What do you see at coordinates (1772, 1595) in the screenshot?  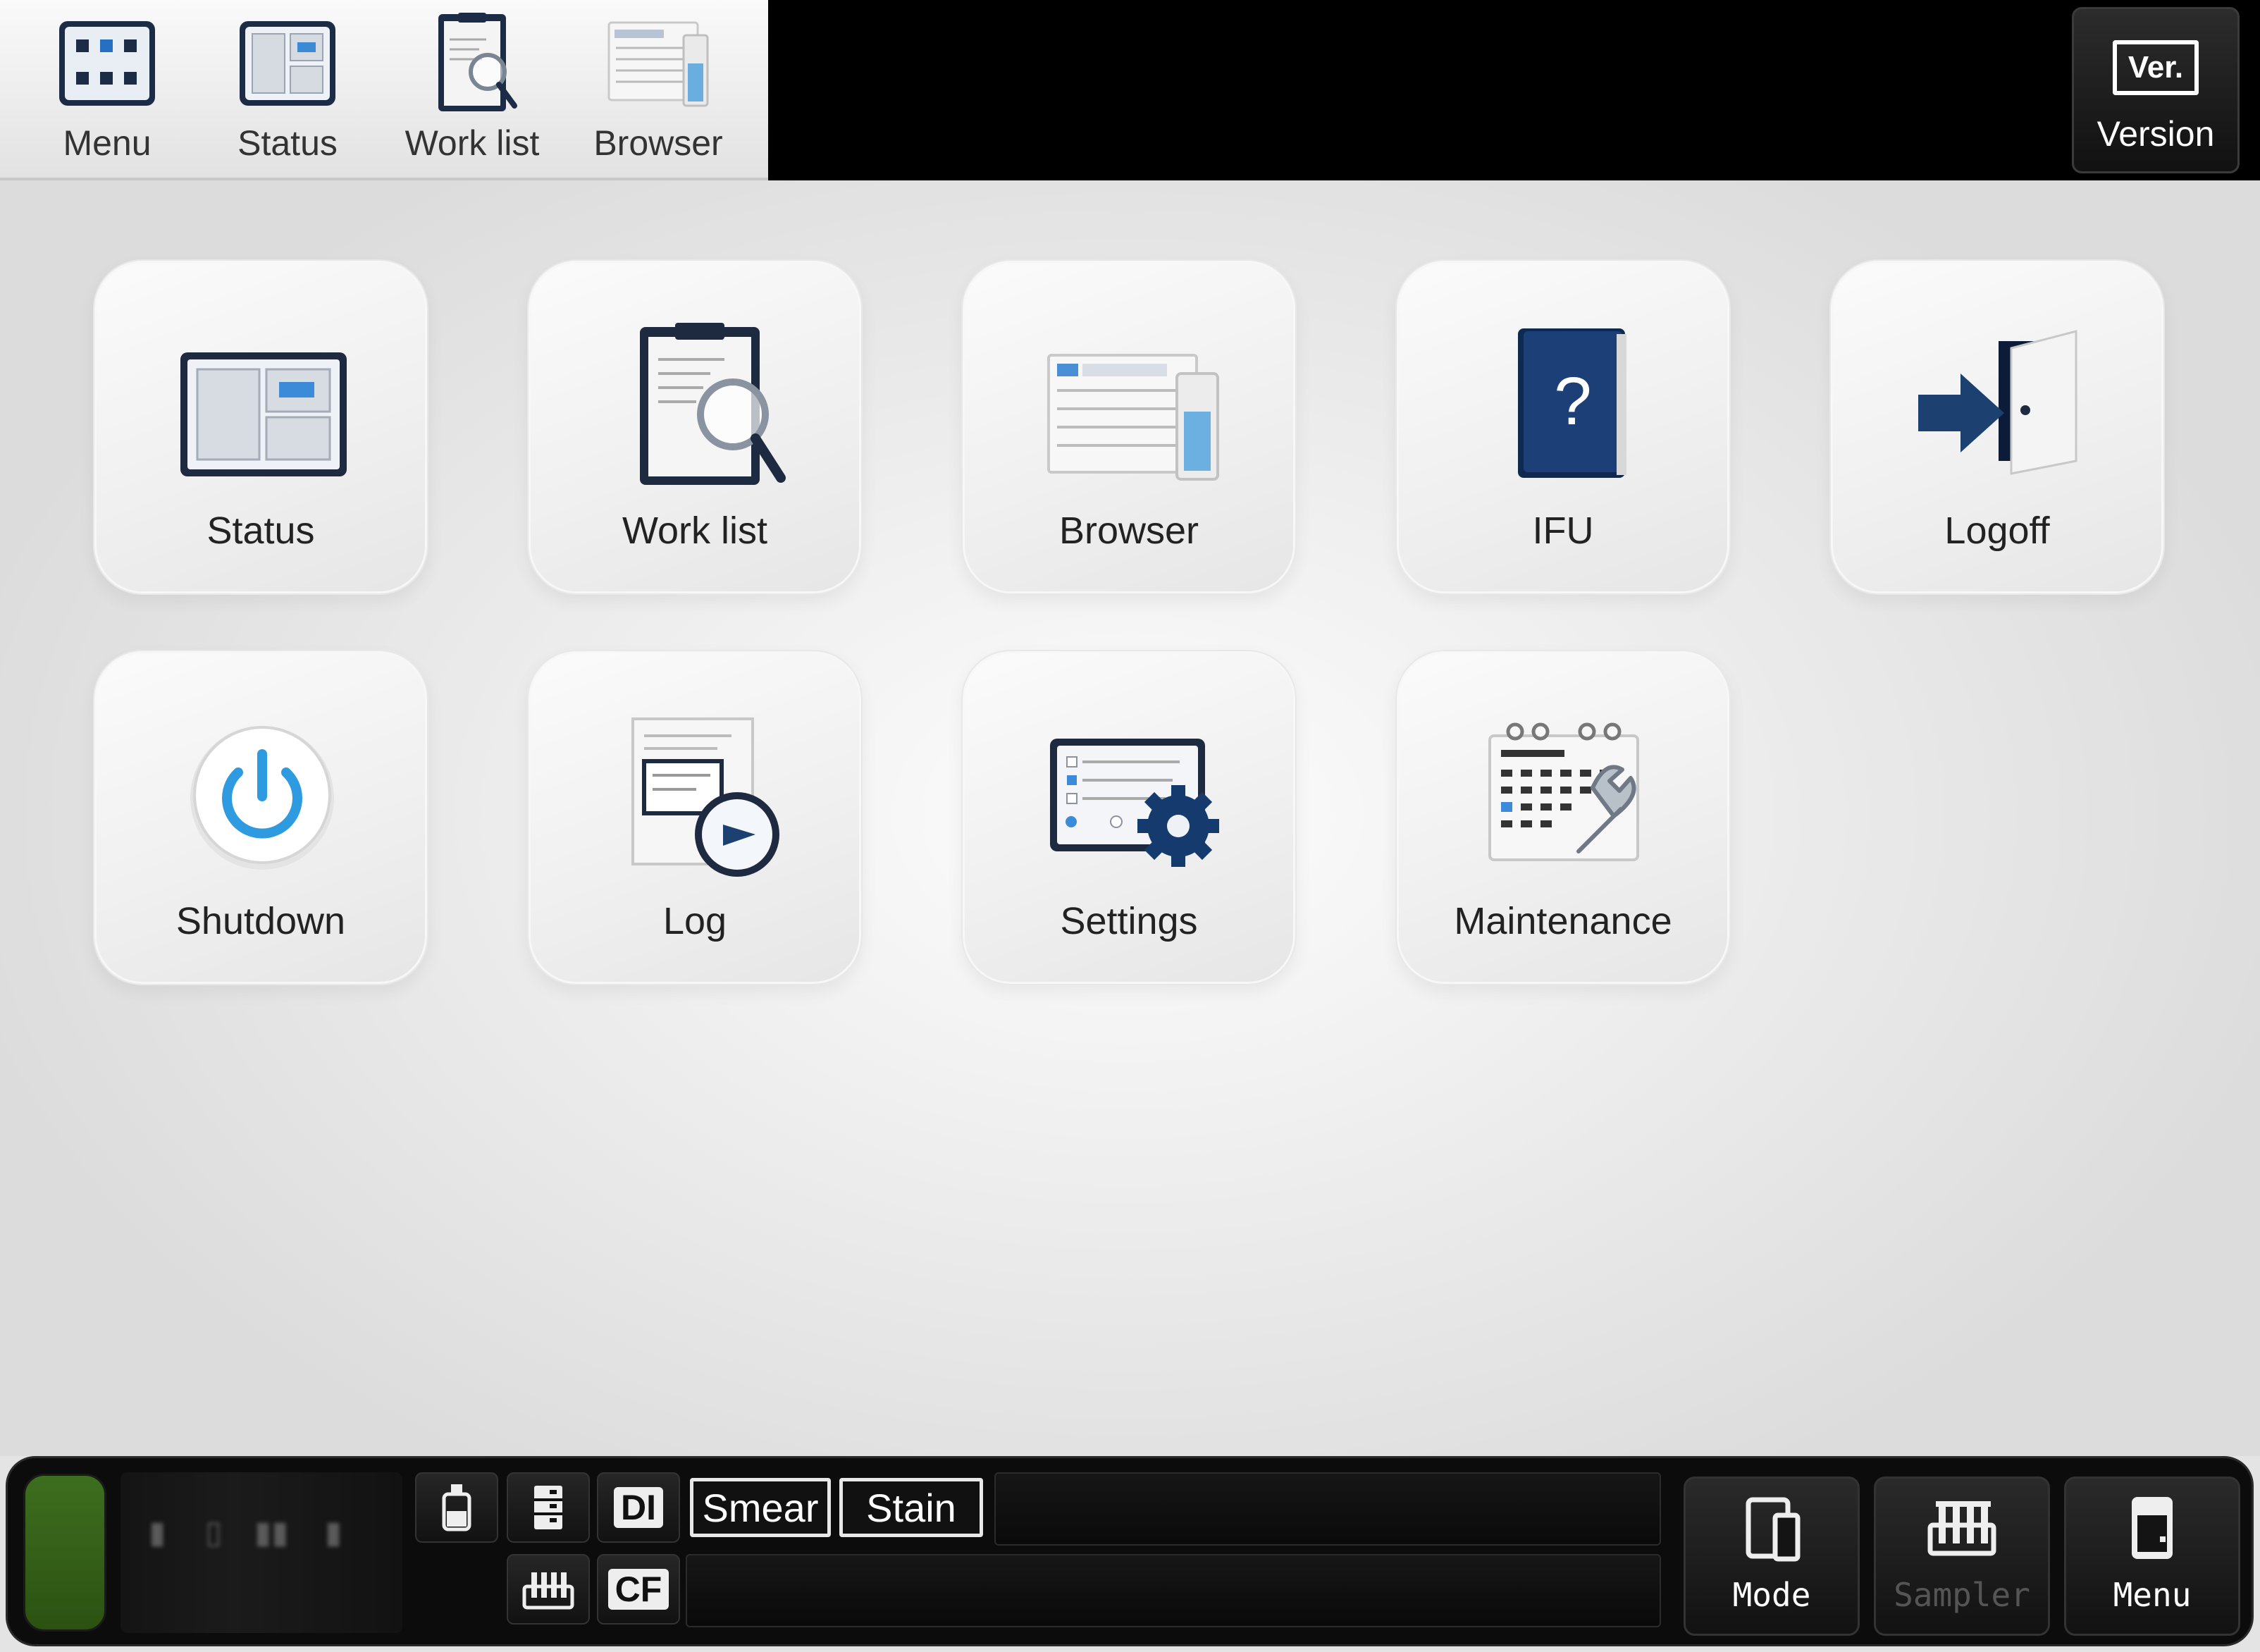 I see `mode-button-label: Mode` at bounding box center [1772, 1595].